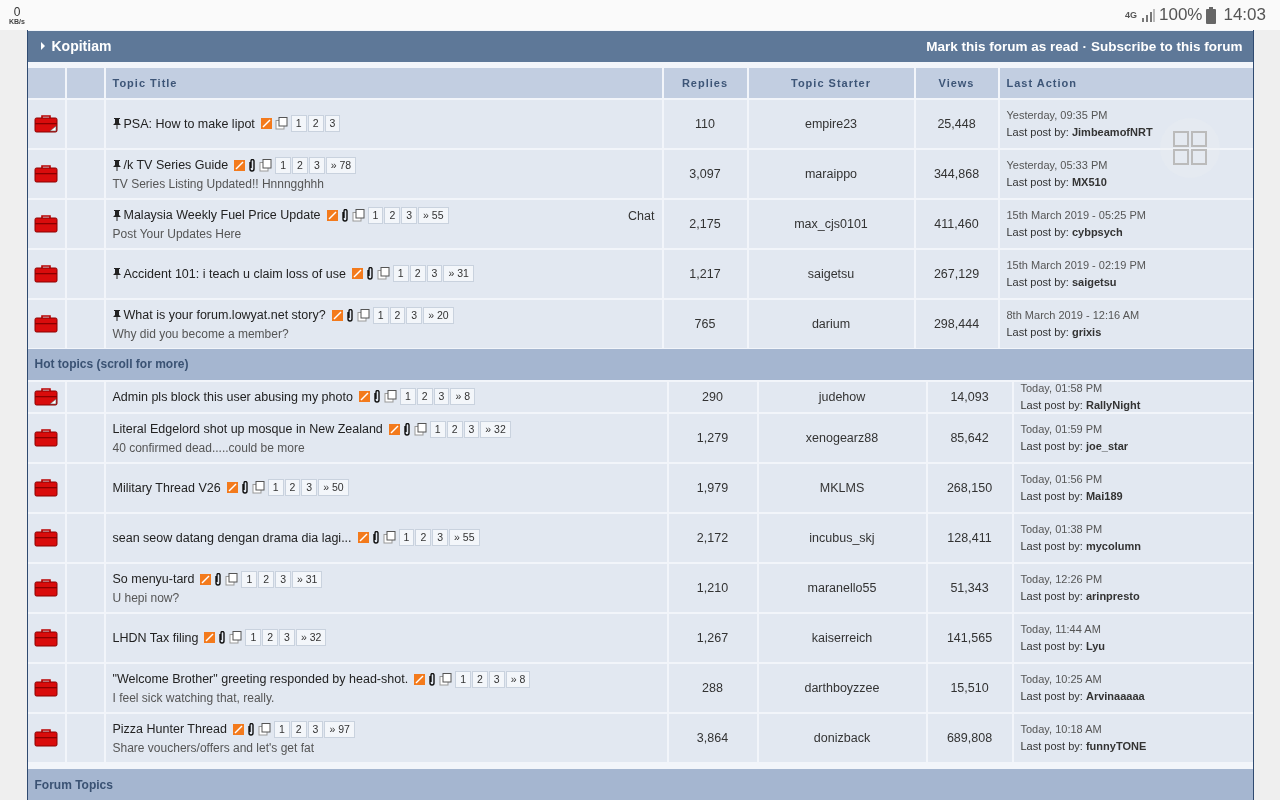  Describe the element at coordinates (166, 487) in the screenshot. I see `topic-title-link: Military Thread V26` at that location.